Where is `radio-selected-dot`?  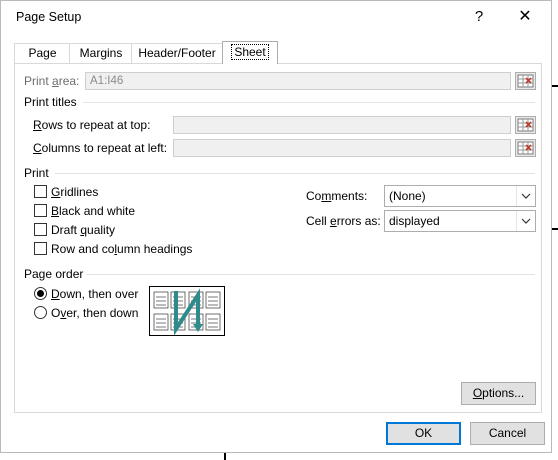
radio-selected-dot is located at coordinates (40, 293).